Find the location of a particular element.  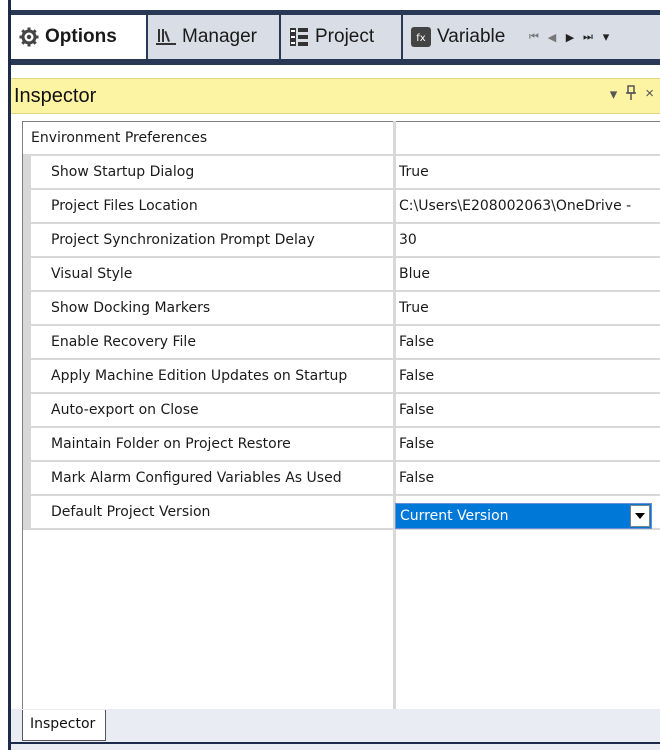

property-value: Blue is located at coordinates (414, 274).